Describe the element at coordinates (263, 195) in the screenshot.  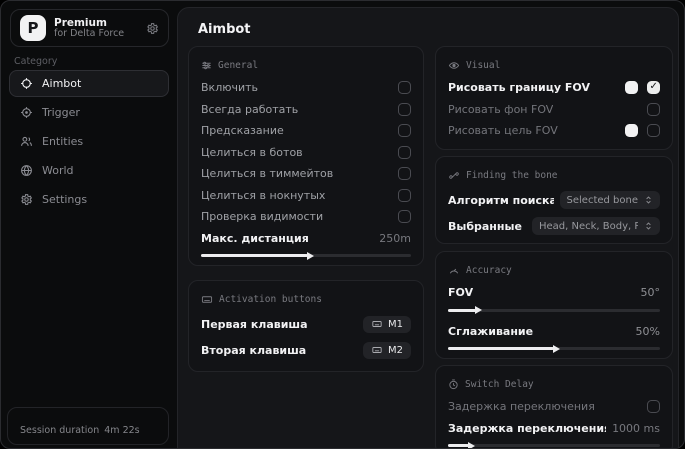
I see `checkbox-label: Целиться в нокнутых` at that location.